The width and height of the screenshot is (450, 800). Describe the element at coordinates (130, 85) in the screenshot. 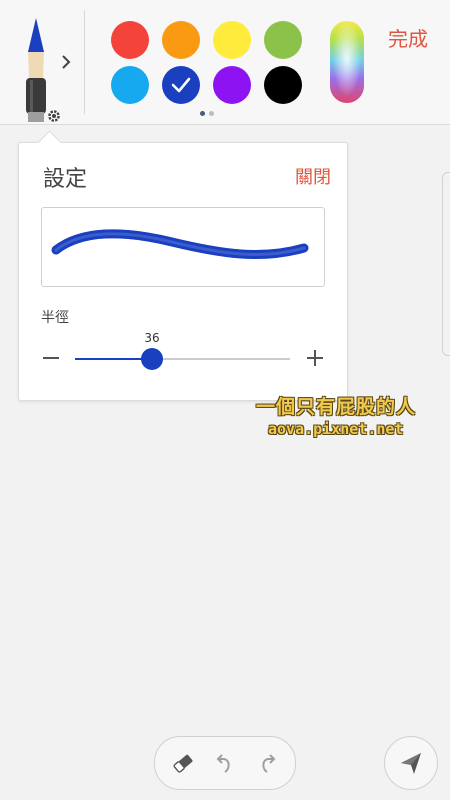

I see `color-swatch-light-blue` at that location.